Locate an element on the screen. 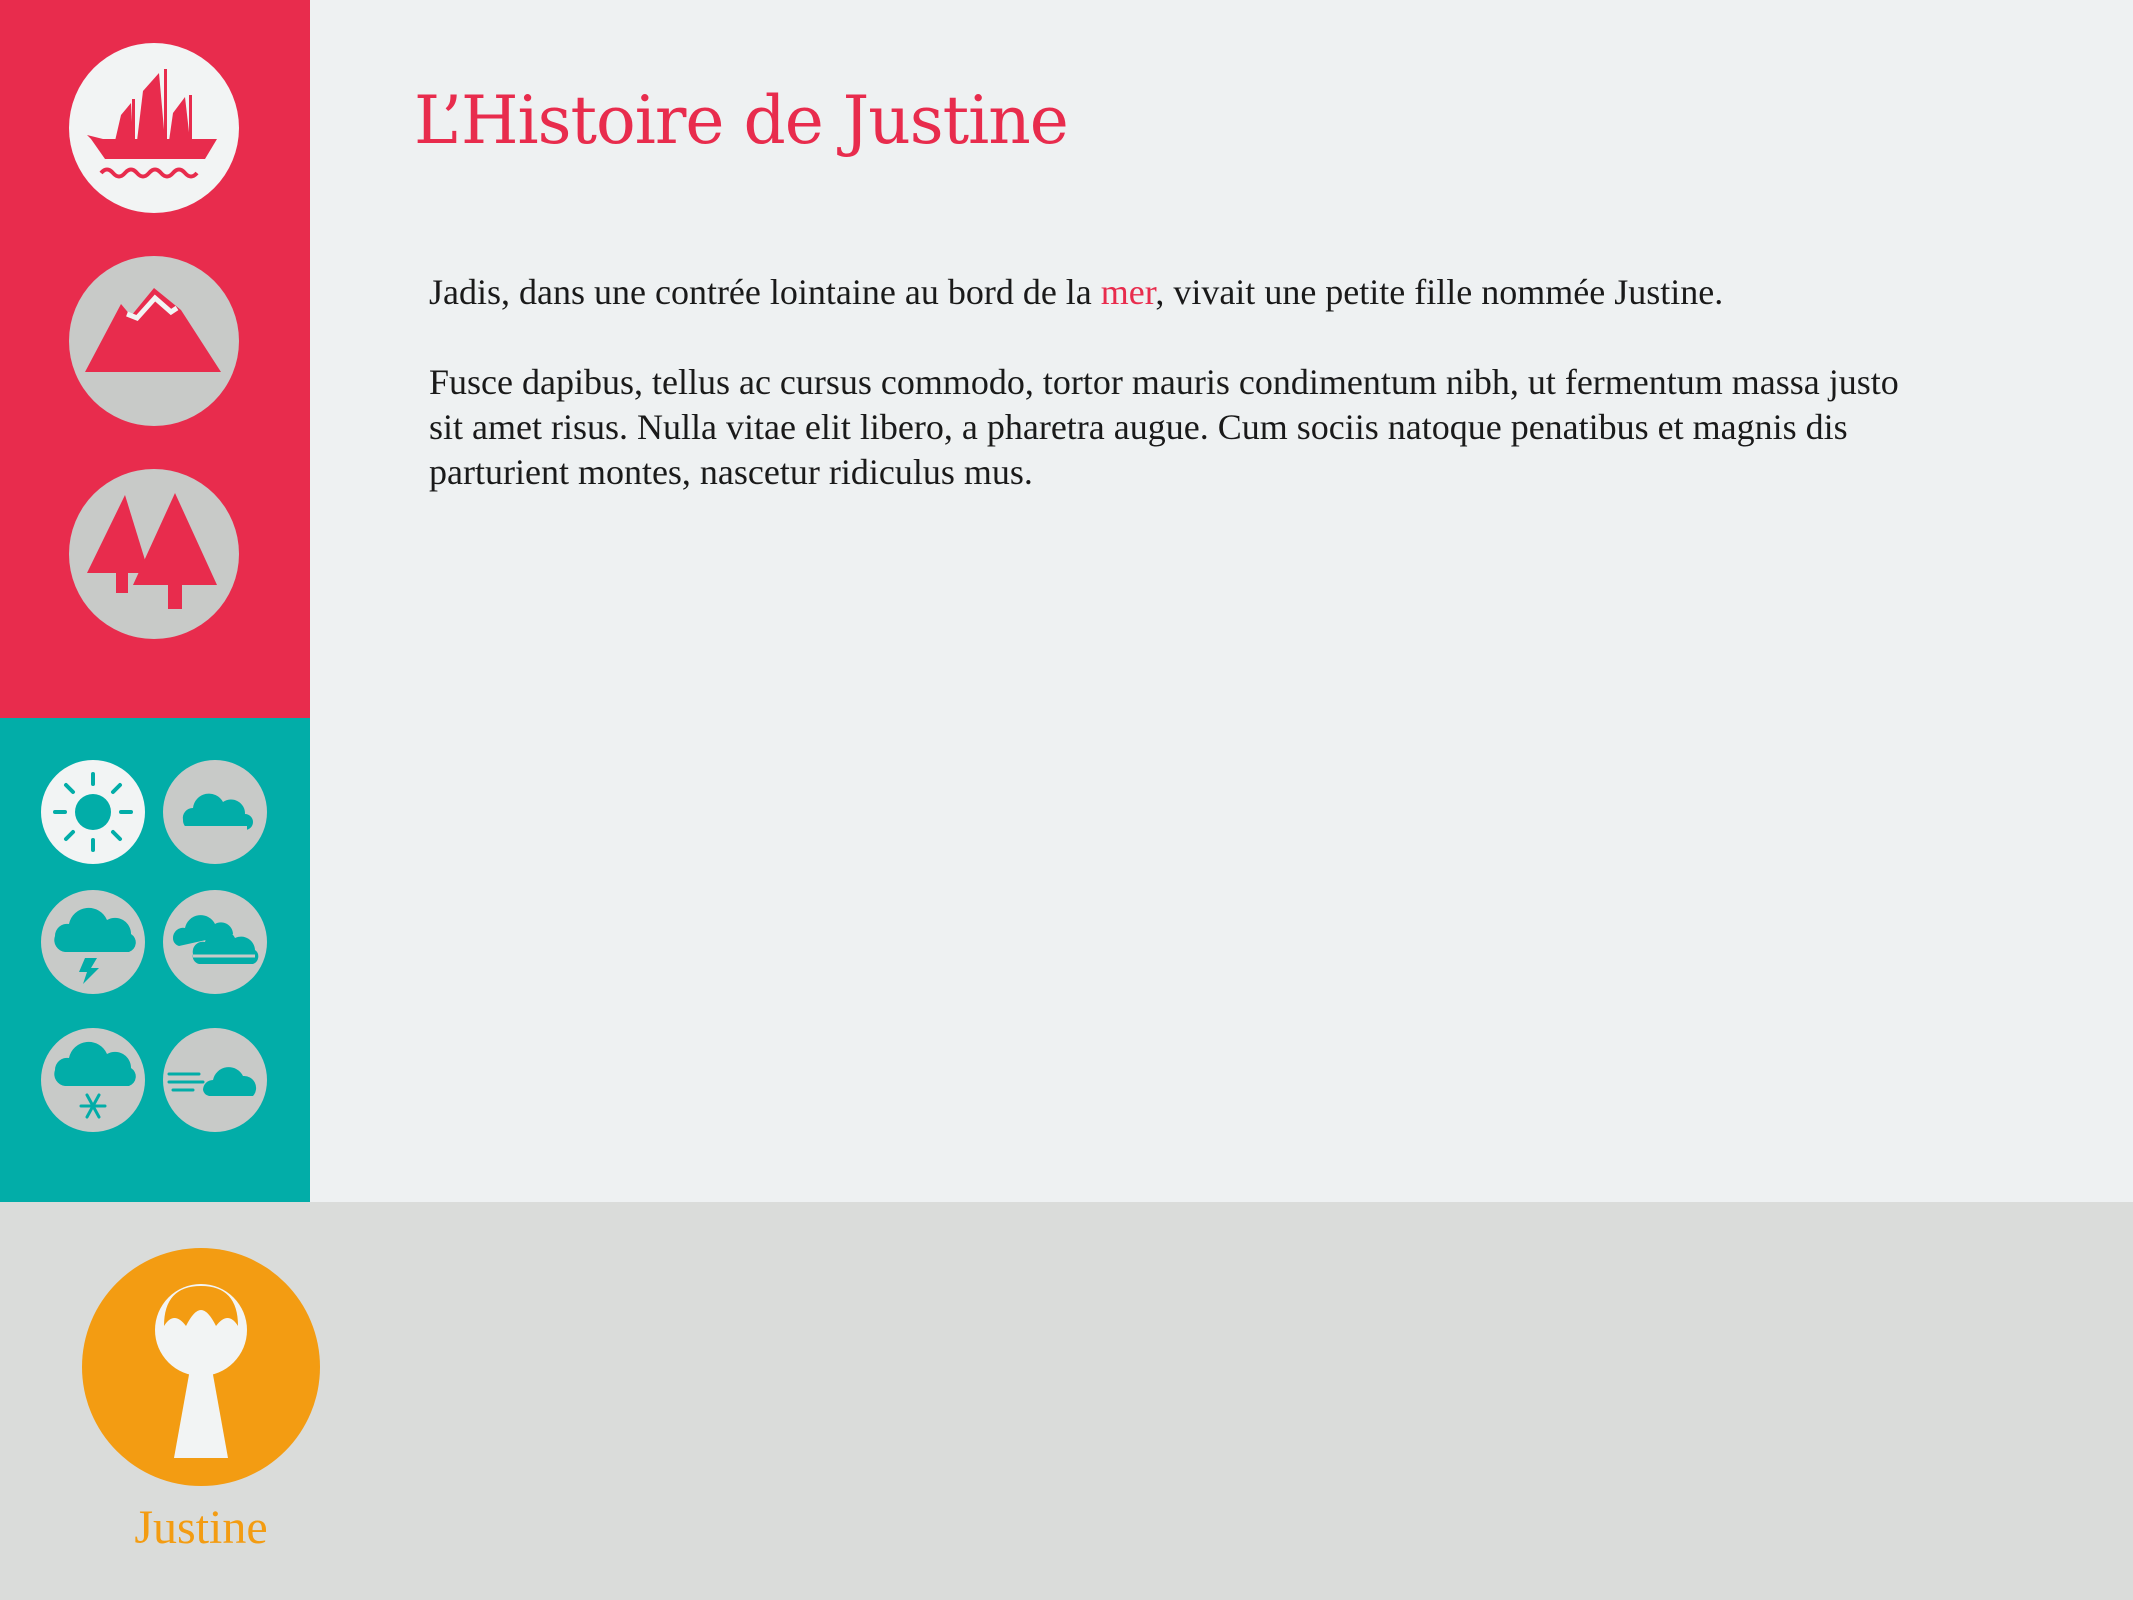 The height and width of the screenshot is (1600, 2133). weather-sidebar is located at coordinates (155, 960).